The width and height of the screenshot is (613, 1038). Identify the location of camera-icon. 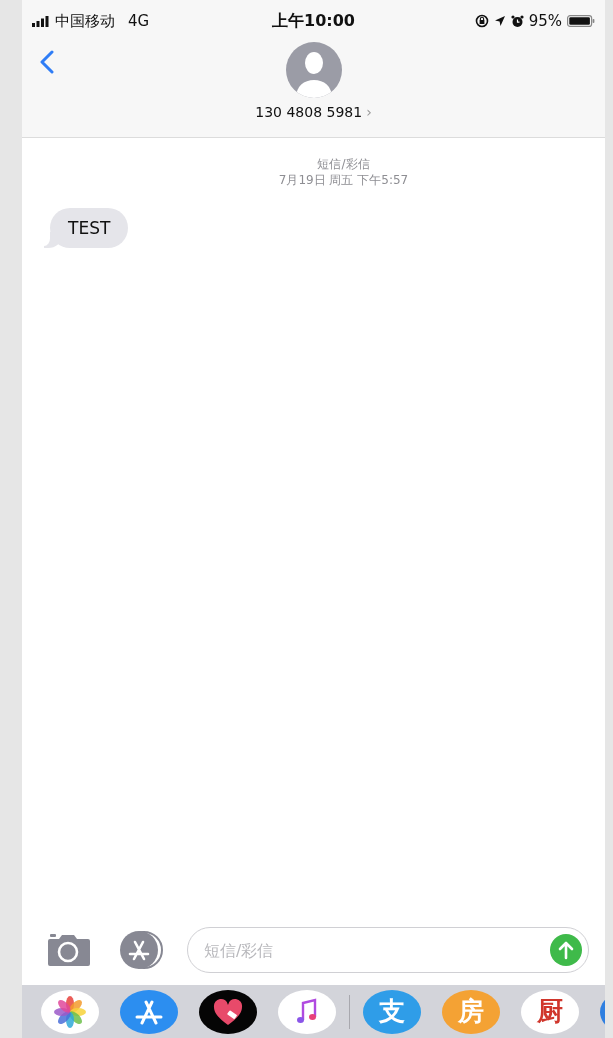
(69, 950).